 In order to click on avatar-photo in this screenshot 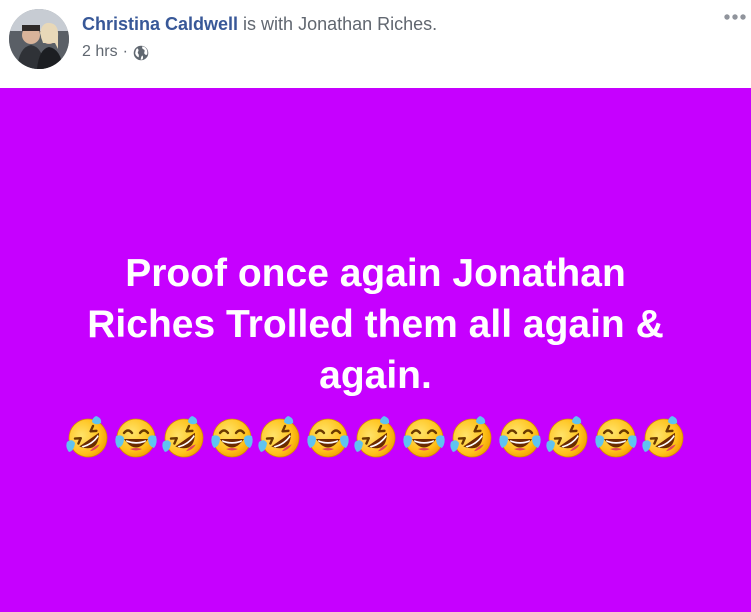, I will do `click(39, 39)`.